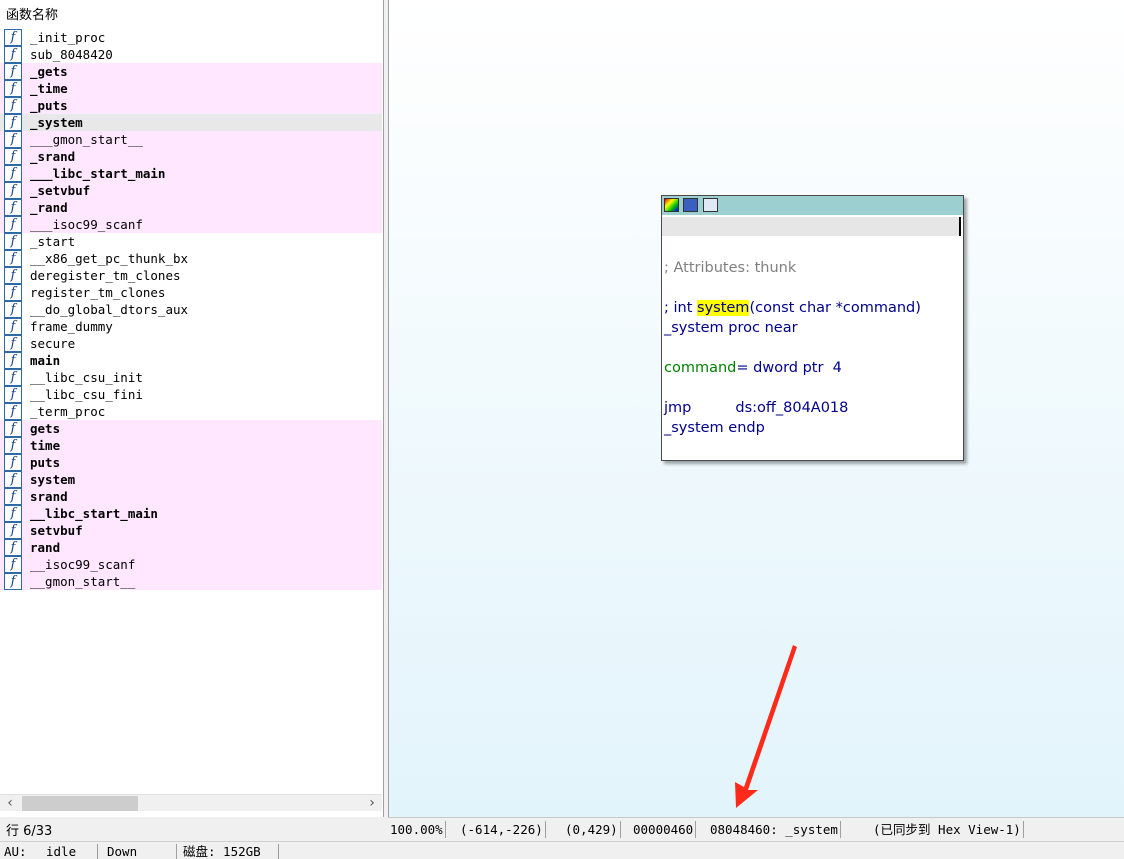  I want to click on function-name: __libc_csu_init, so click(86, 377).